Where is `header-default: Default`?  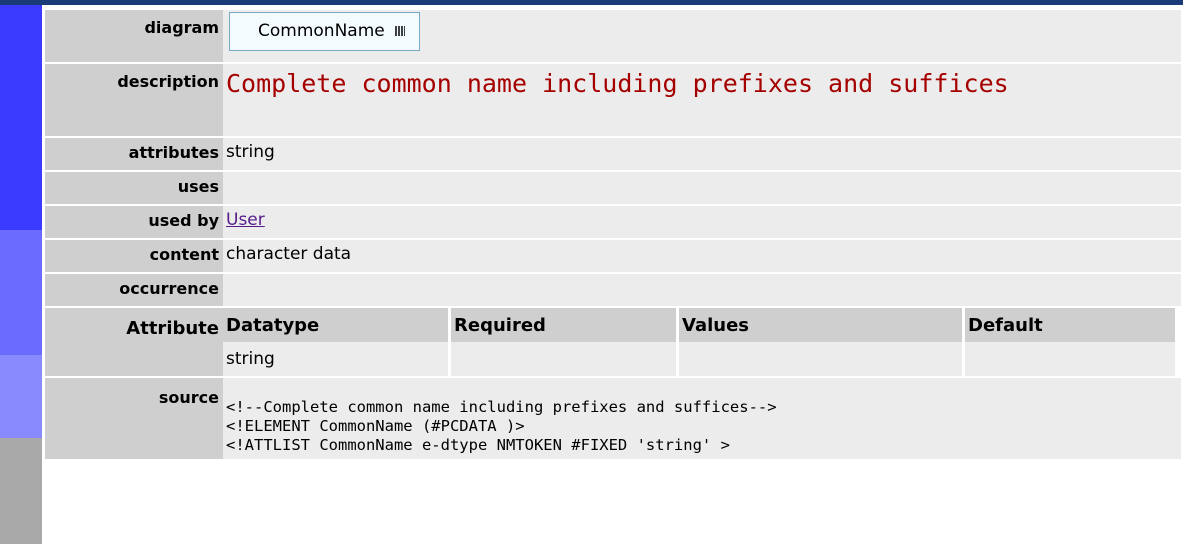 header-default: Default is located at coordinates (1070, 325).